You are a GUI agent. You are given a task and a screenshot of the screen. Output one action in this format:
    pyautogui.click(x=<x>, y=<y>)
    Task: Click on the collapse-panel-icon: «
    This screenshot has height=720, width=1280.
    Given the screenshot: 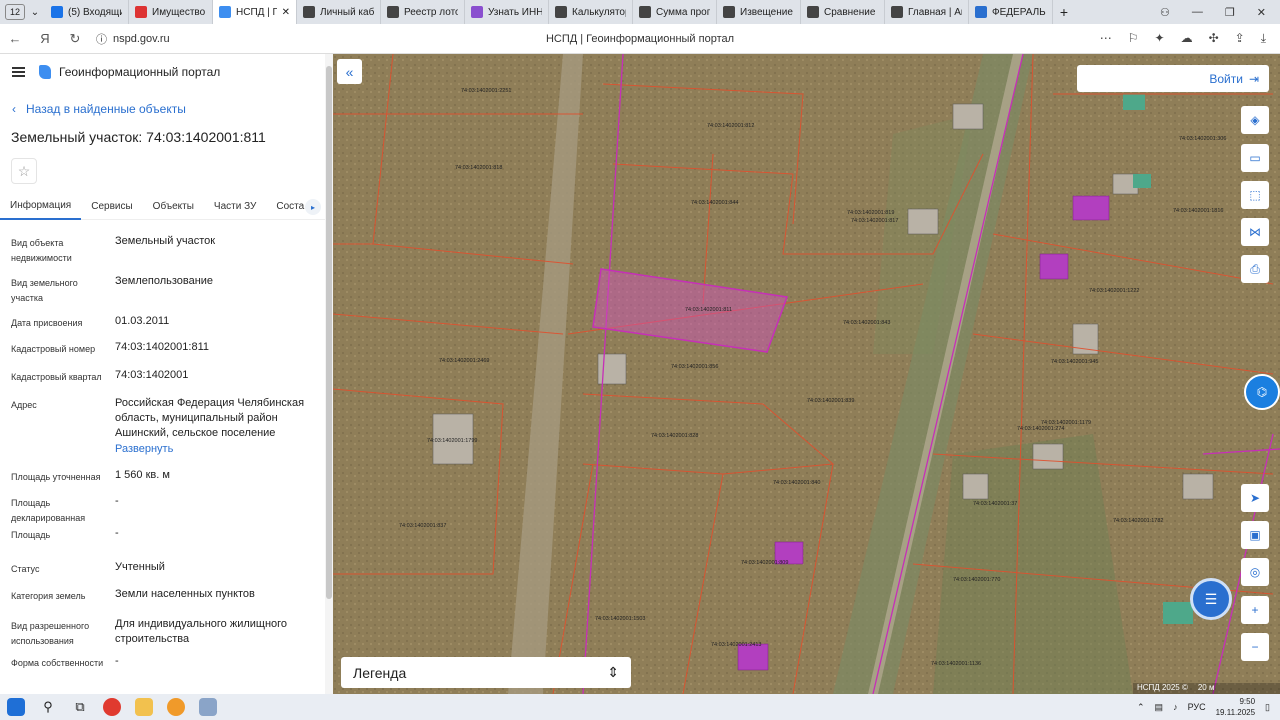 What is the action you would take?
    pyautogui.click(x=349, y=71)
    